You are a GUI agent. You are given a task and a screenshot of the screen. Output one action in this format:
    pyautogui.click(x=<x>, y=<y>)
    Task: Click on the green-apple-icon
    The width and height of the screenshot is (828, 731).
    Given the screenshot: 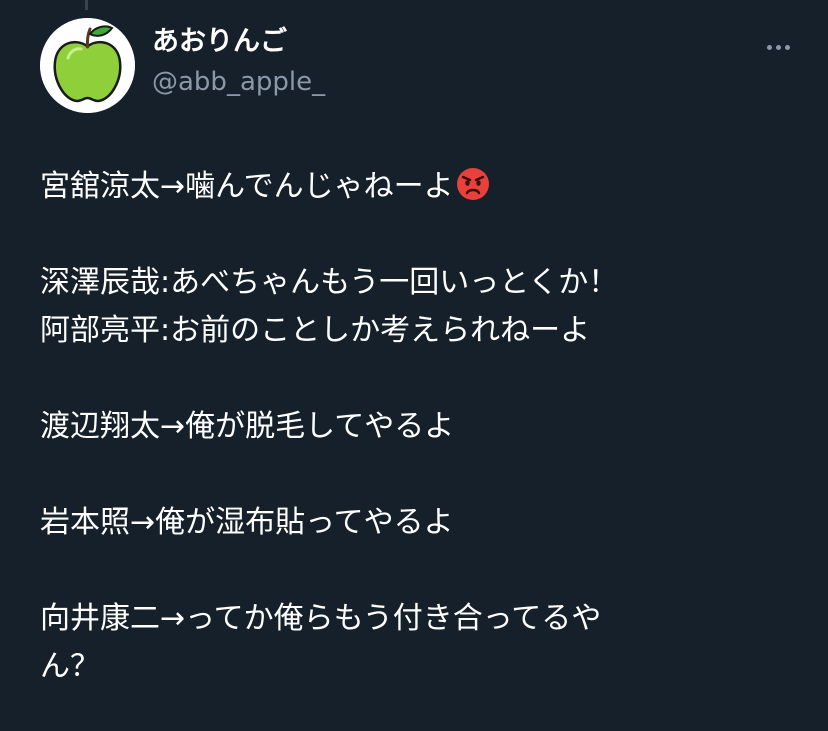 What is the action you would take?
    pyautogui.click(x=87, y=65)
    